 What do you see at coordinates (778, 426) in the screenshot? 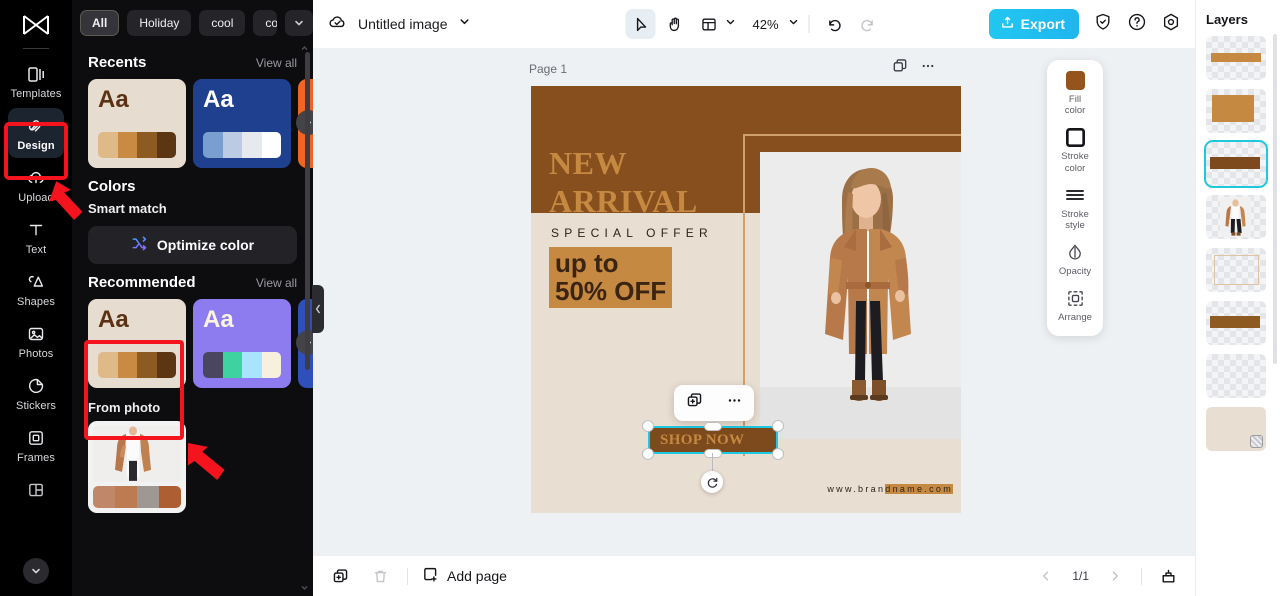
I see `resize-handle-tr` at bounding box center [778, 426].